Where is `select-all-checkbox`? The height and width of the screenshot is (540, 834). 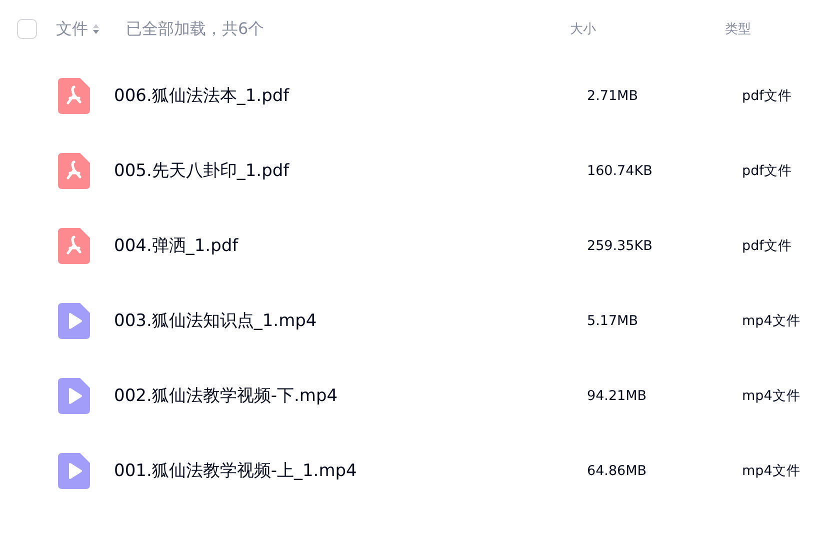 select-all-checkbox is located at coordinates (27, 29).